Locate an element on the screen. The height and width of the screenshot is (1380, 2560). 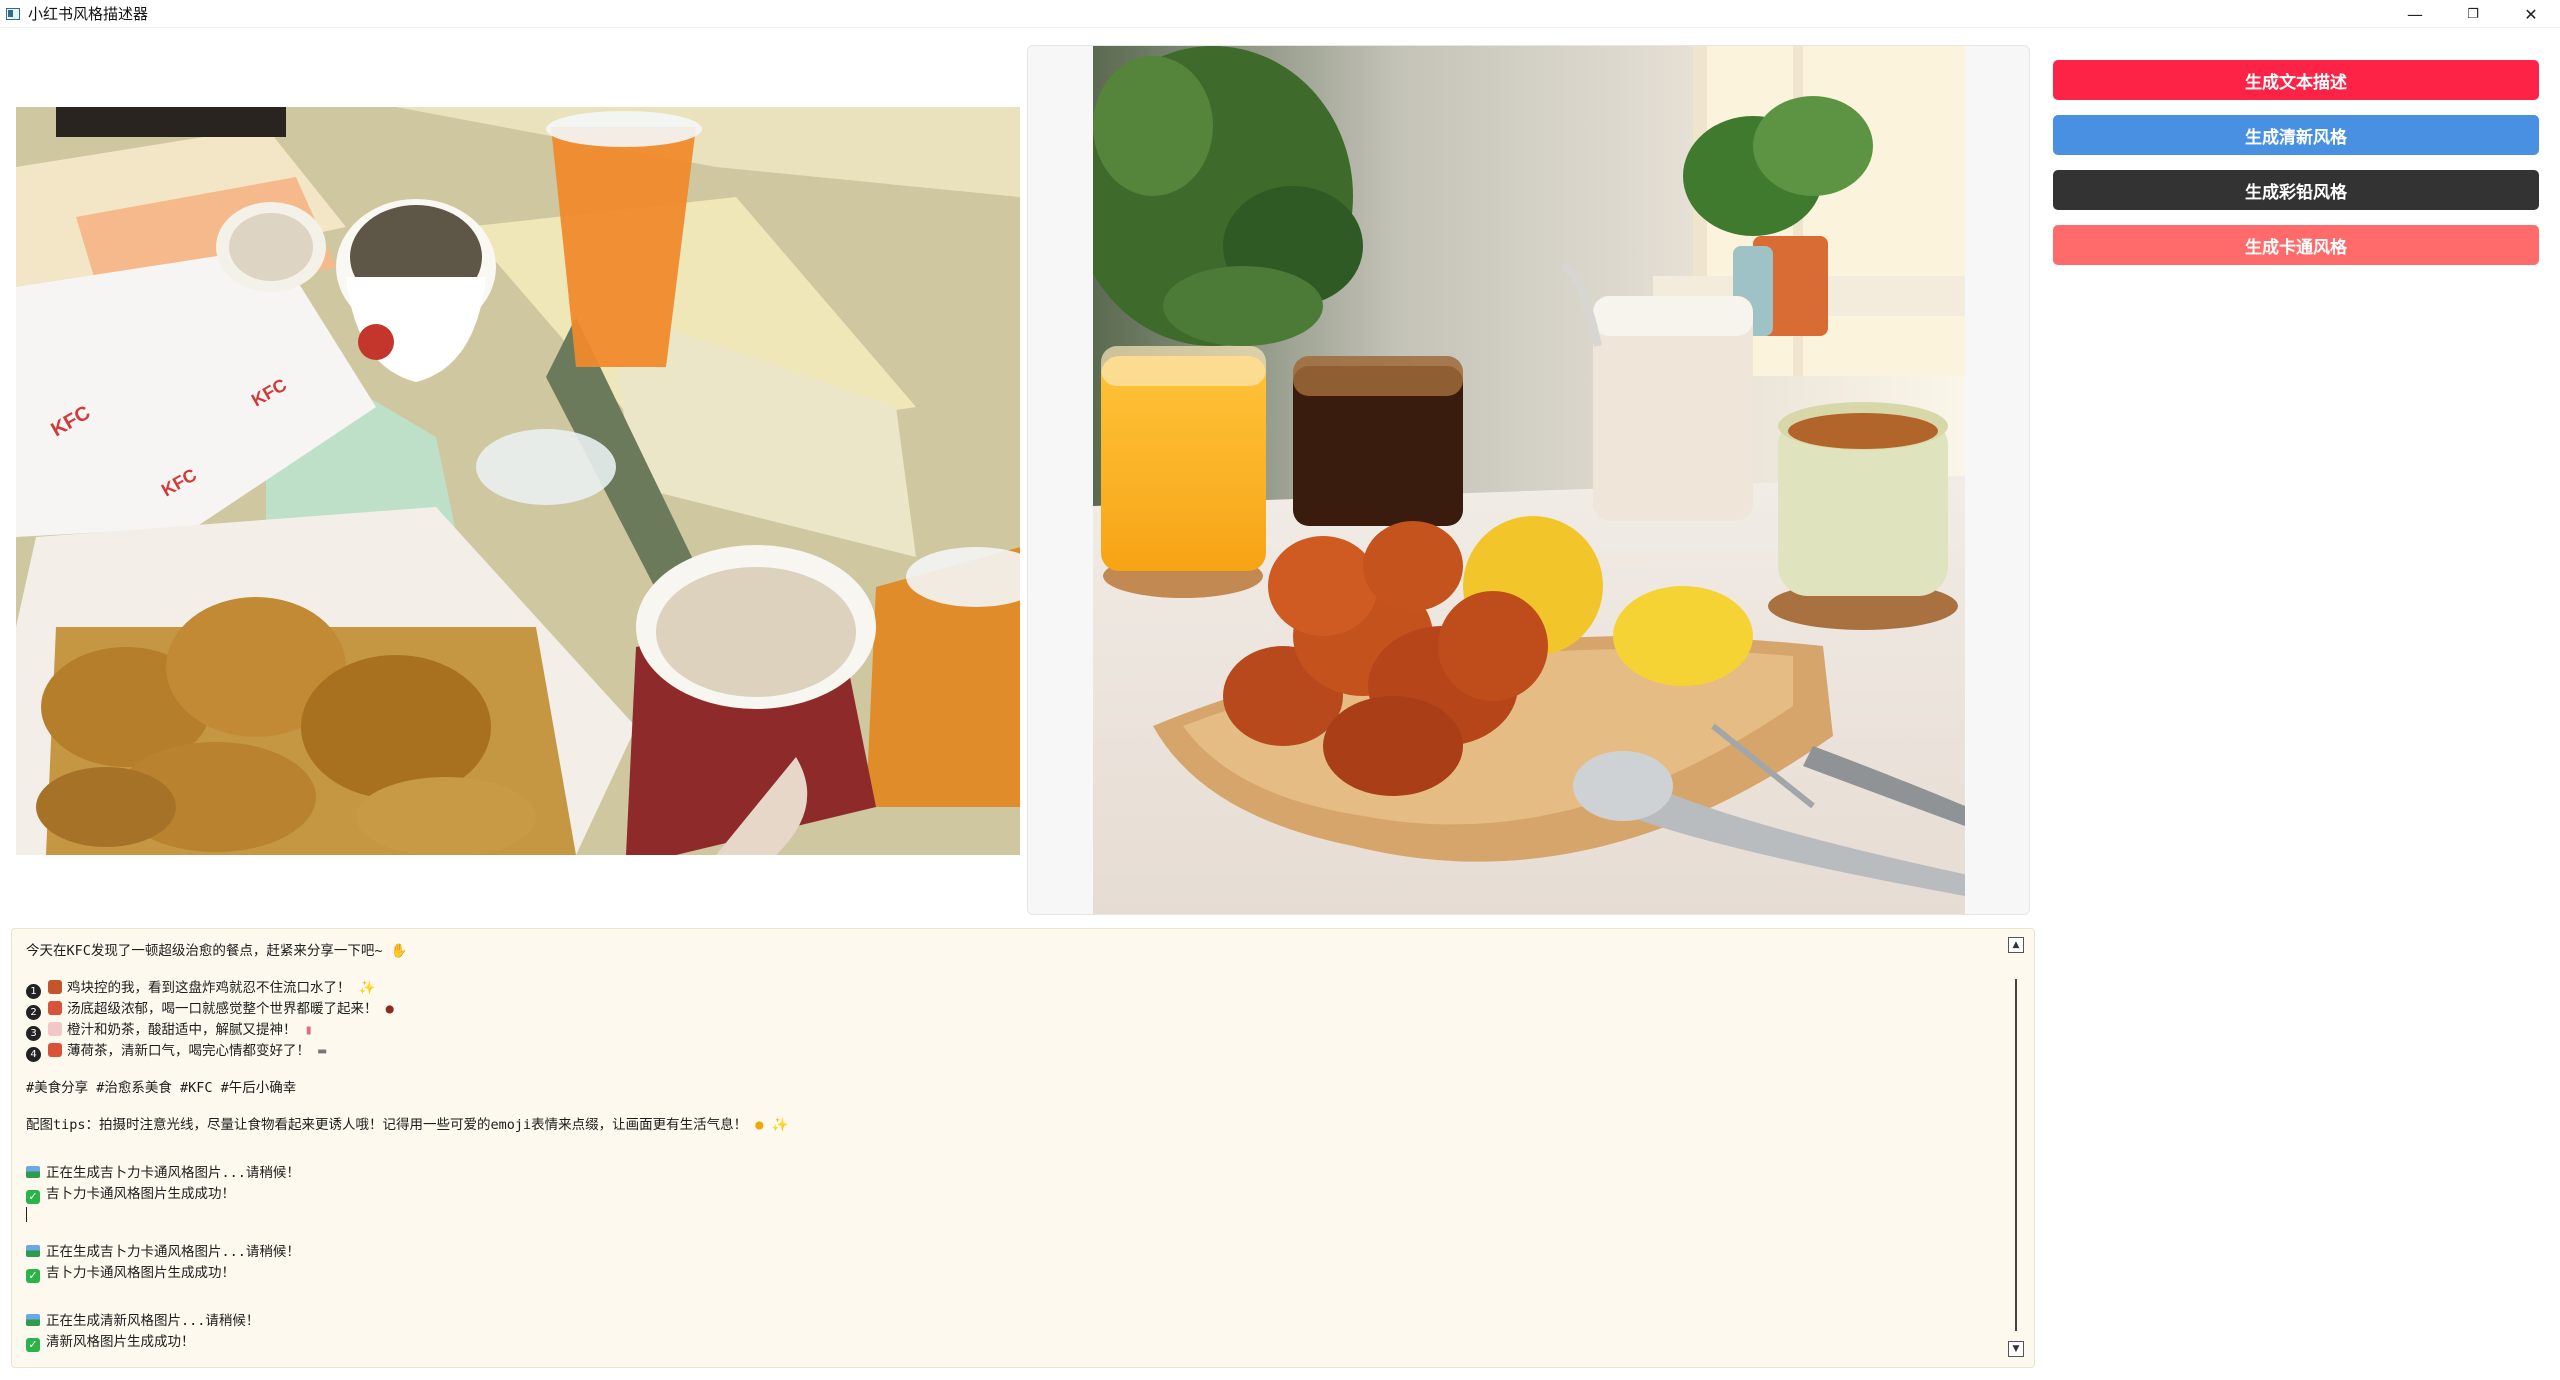
scrollbar-thumb is located at coordinates (2016, 1155).